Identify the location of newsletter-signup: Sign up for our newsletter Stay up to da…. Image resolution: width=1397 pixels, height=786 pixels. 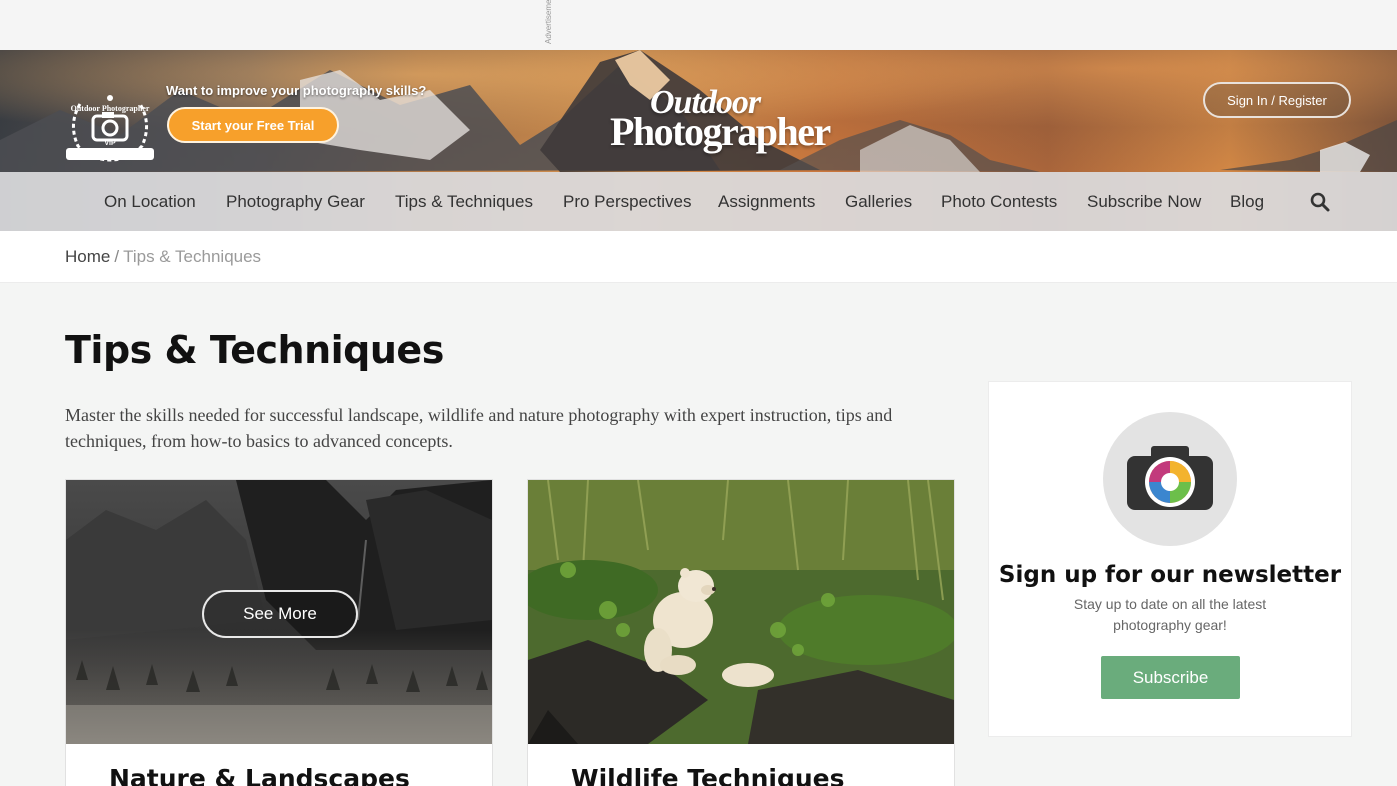
(1170, 559).